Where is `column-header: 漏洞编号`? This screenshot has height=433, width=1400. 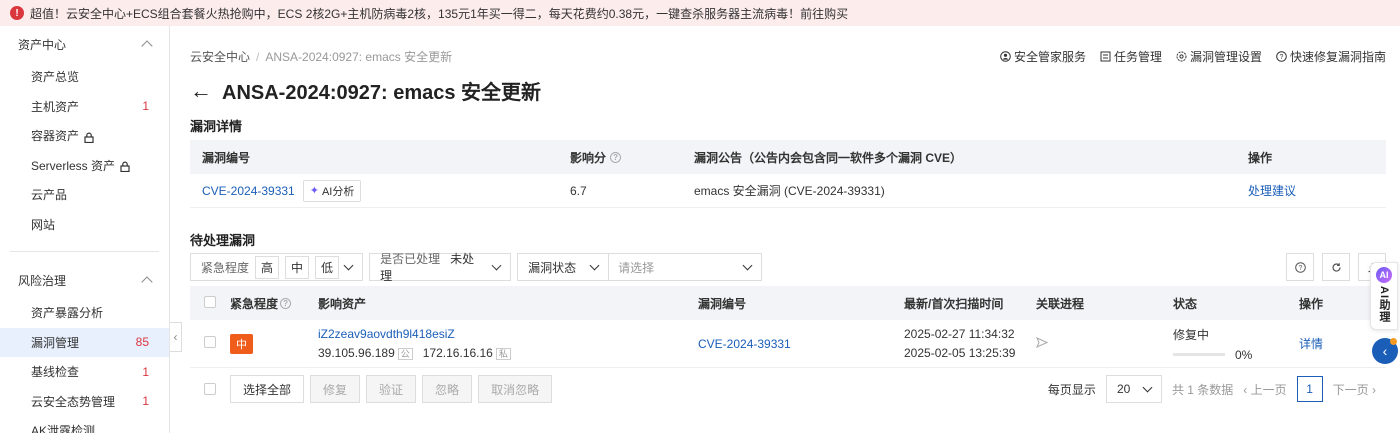
column-header: 漏洞编号 is located at coordinates (722, 303).